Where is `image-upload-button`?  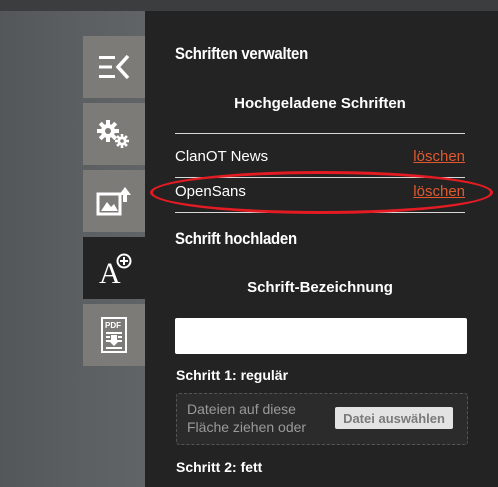
image-upload-button is located at coordinates (114, 201).